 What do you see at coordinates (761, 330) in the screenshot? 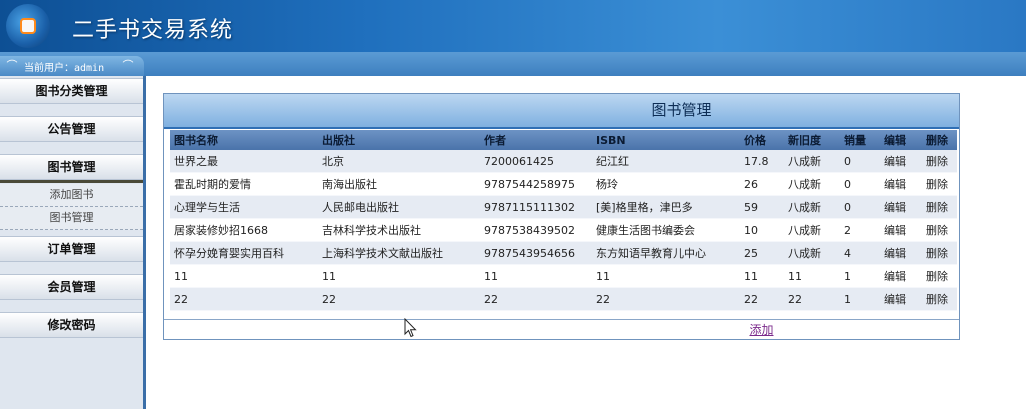
I see `add-book-link: 添加` at bounding box center [761, 330].